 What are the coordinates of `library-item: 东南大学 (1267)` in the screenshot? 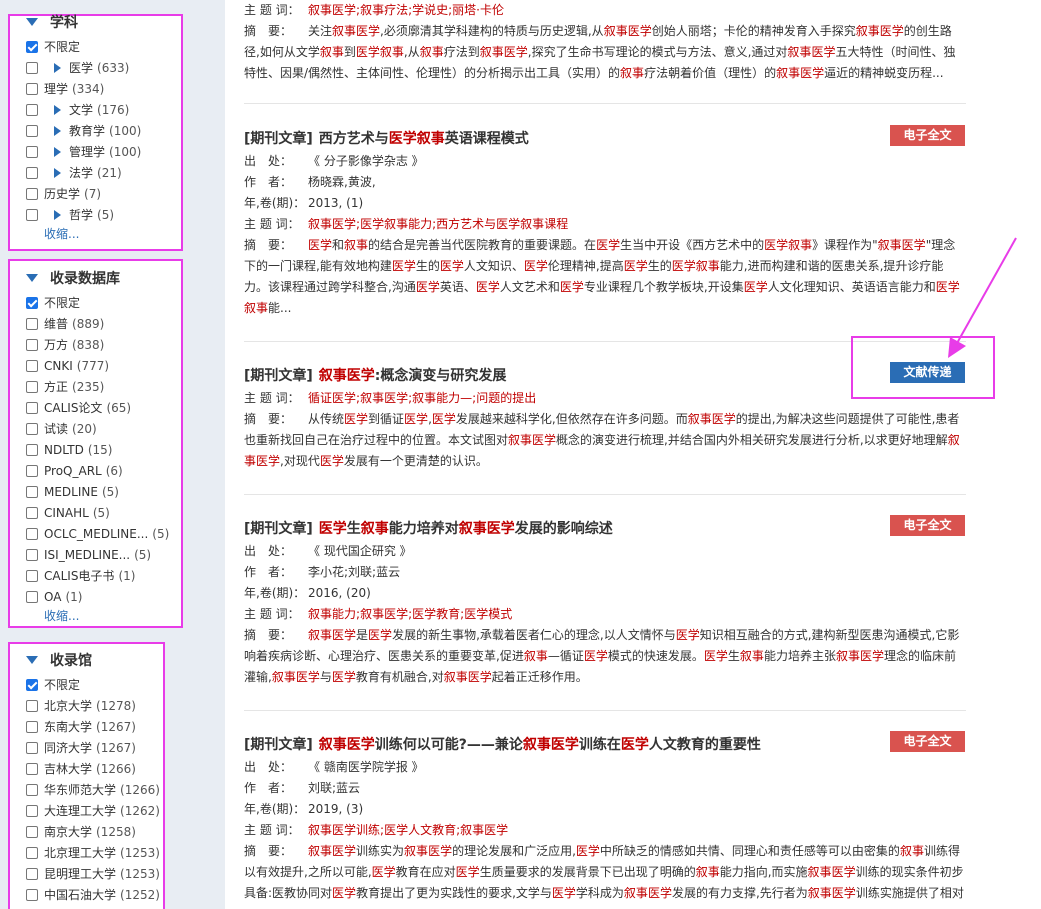 It's located at (86, 726).